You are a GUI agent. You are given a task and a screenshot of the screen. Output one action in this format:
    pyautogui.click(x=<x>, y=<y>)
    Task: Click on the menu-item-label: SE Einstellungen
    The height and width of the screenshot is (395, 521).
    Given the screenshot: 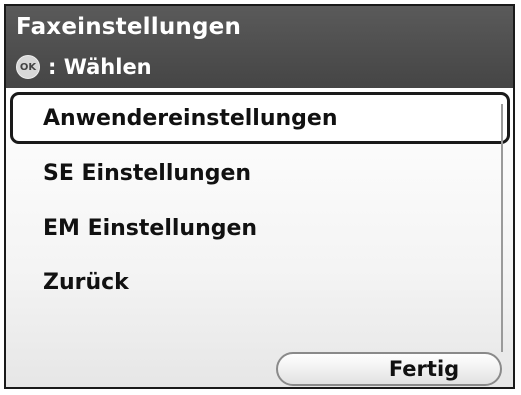 What is the action you would take?
    pyautogui.click(x=147, y=173)
    